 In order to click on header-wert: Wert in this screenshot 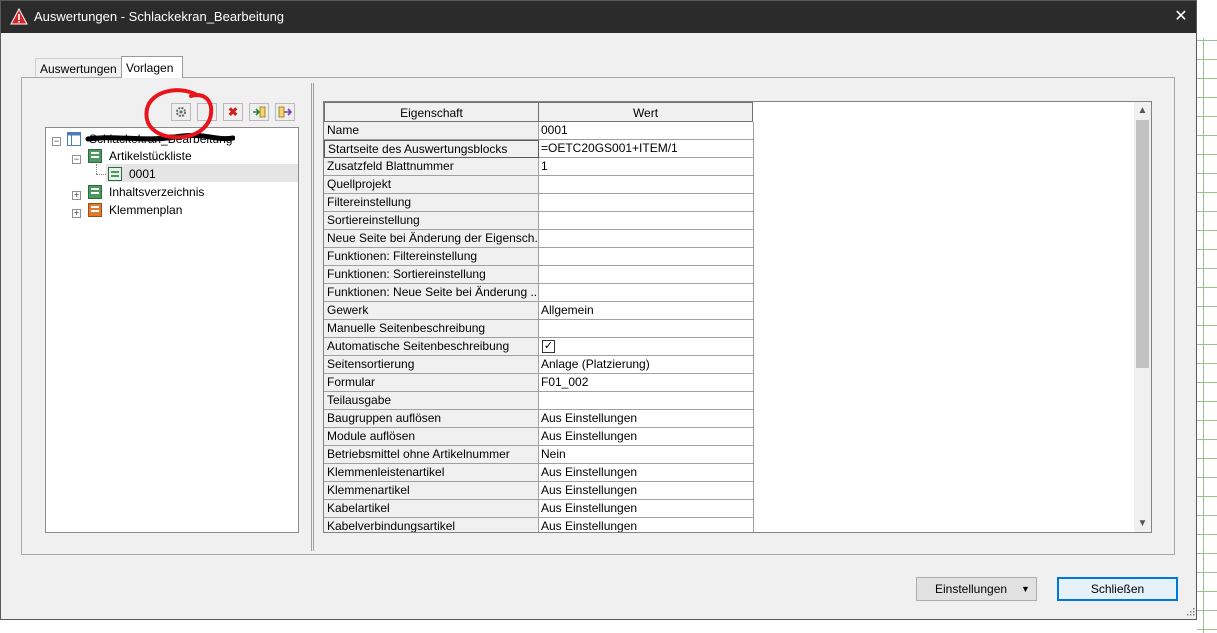, I will do `click(645, 112)`.